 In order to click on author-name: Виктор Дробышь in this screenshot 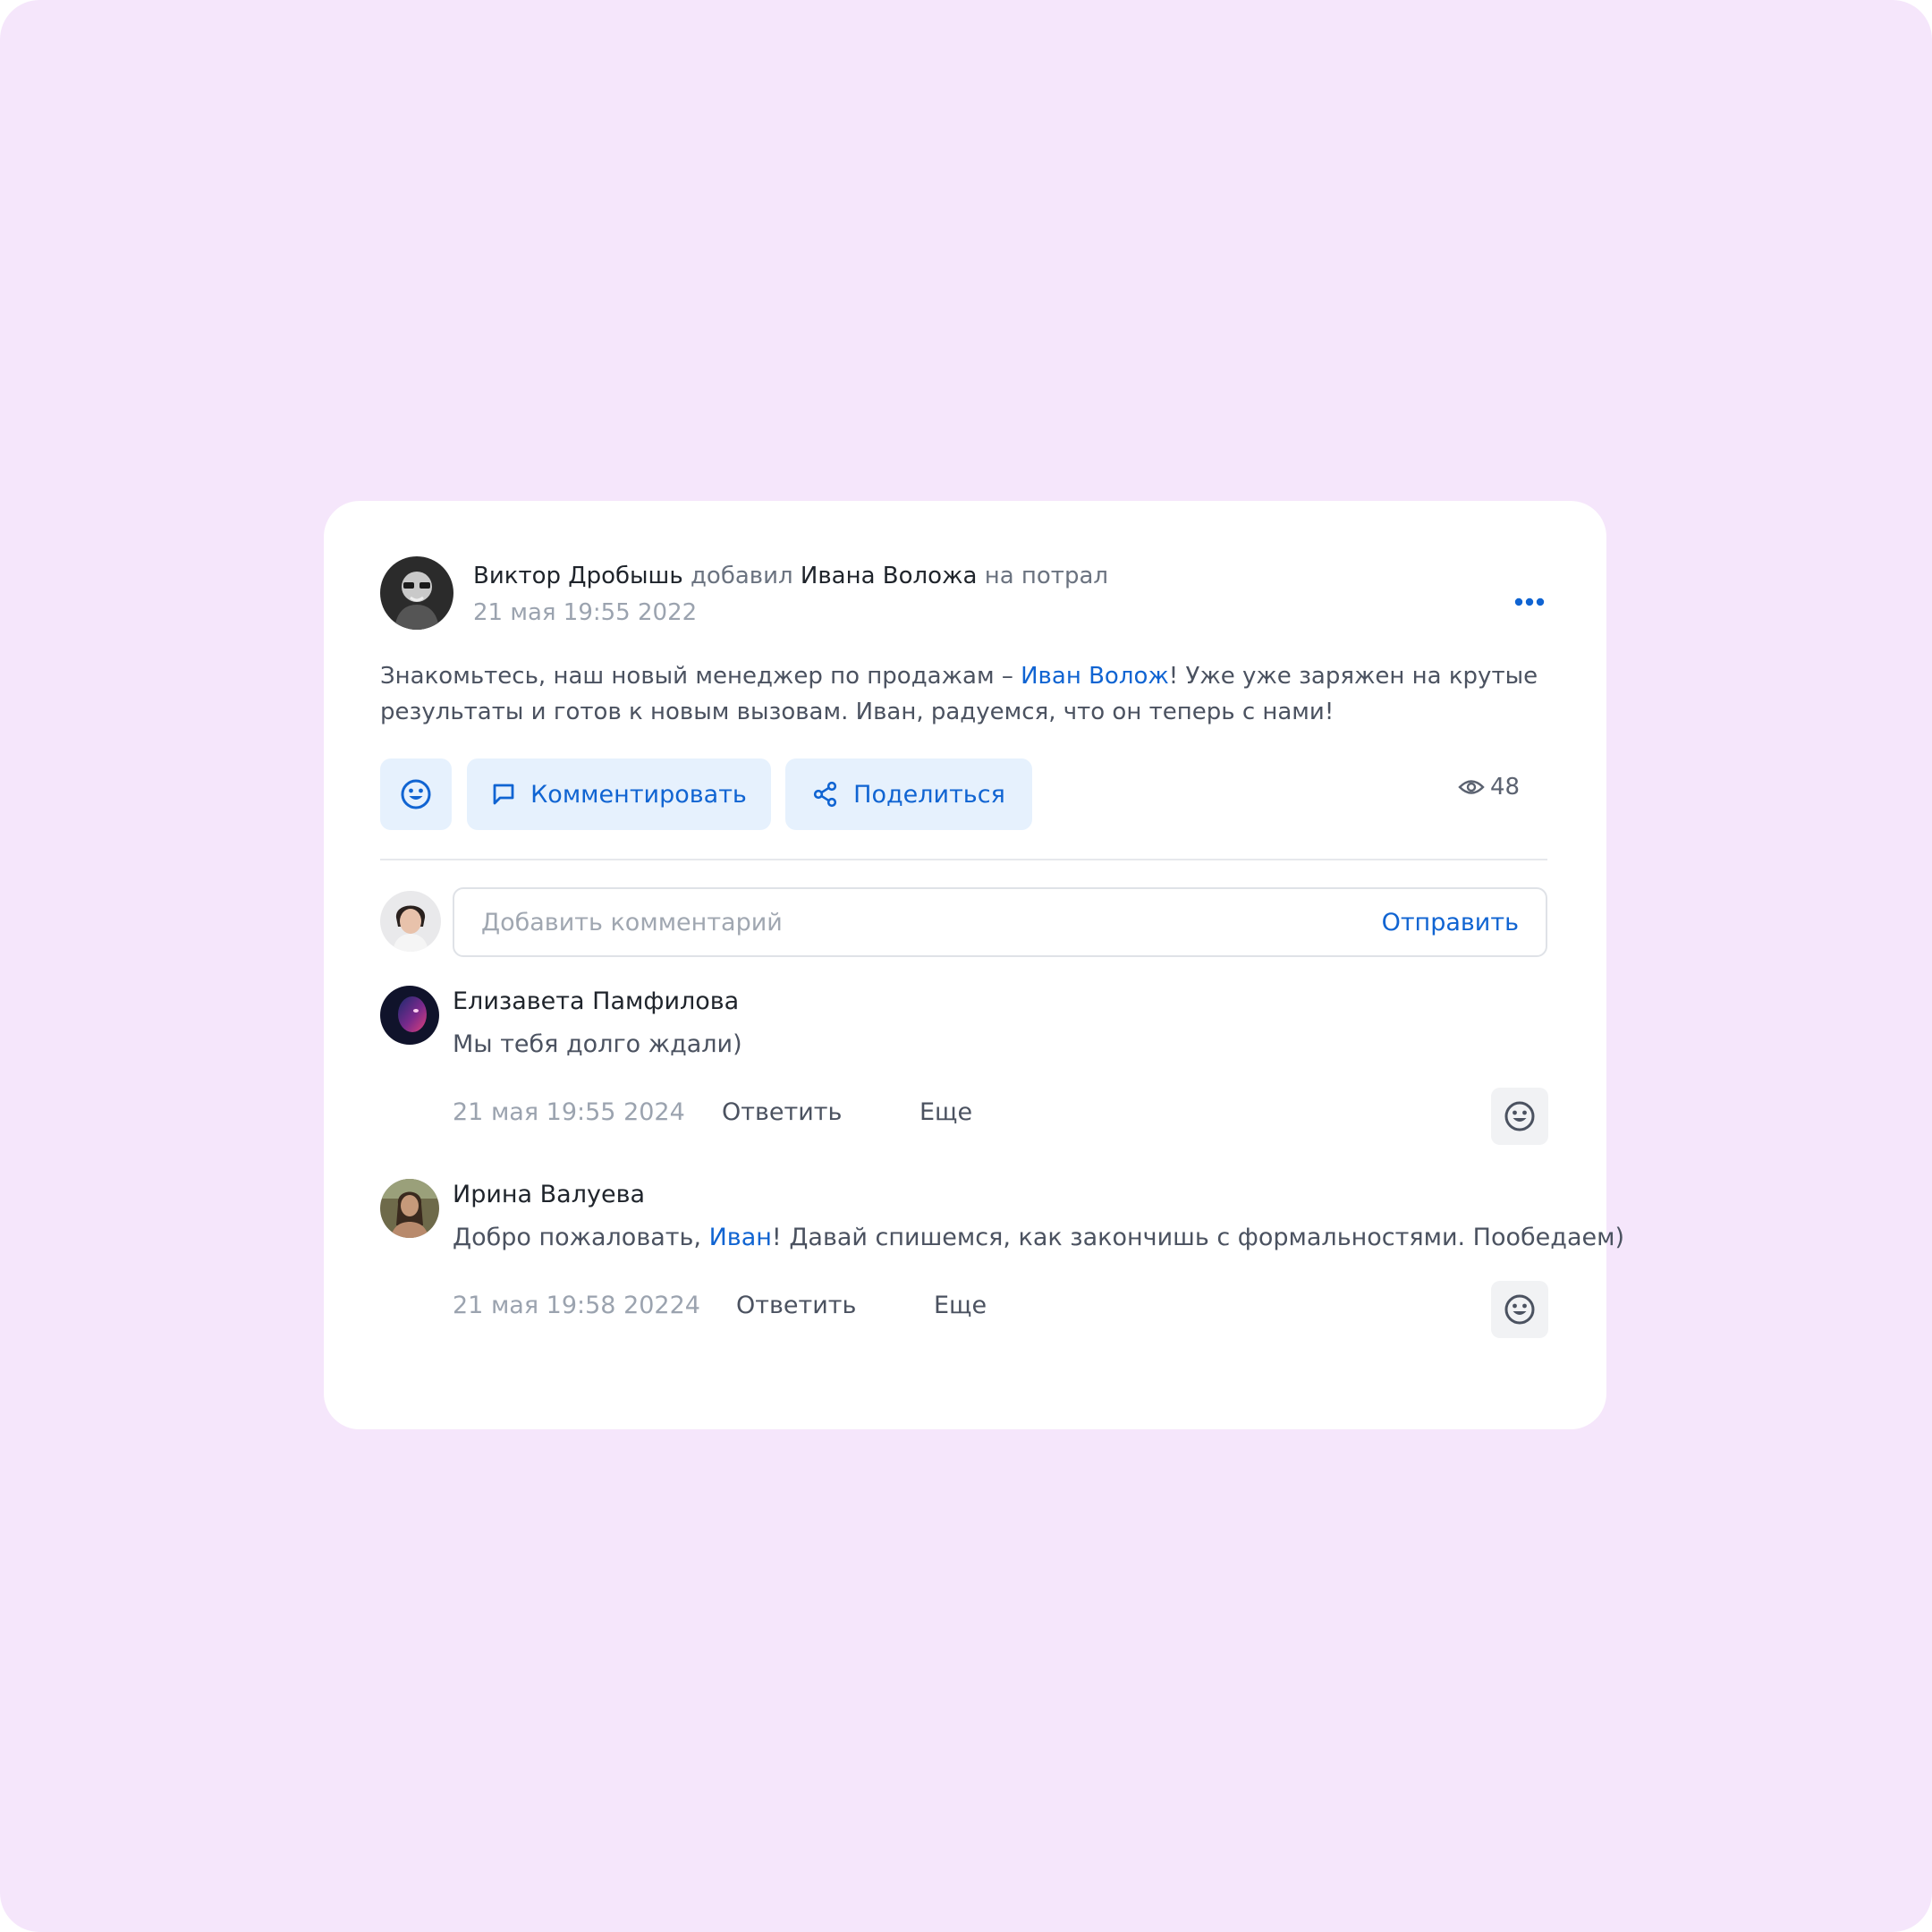, I will do `click(578, 576)`.